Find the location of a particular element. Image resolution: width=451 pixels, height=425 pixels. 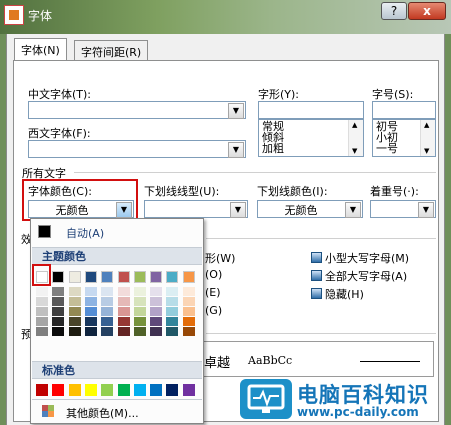

all-caps-checkbox is located at coordinates (316, 275).